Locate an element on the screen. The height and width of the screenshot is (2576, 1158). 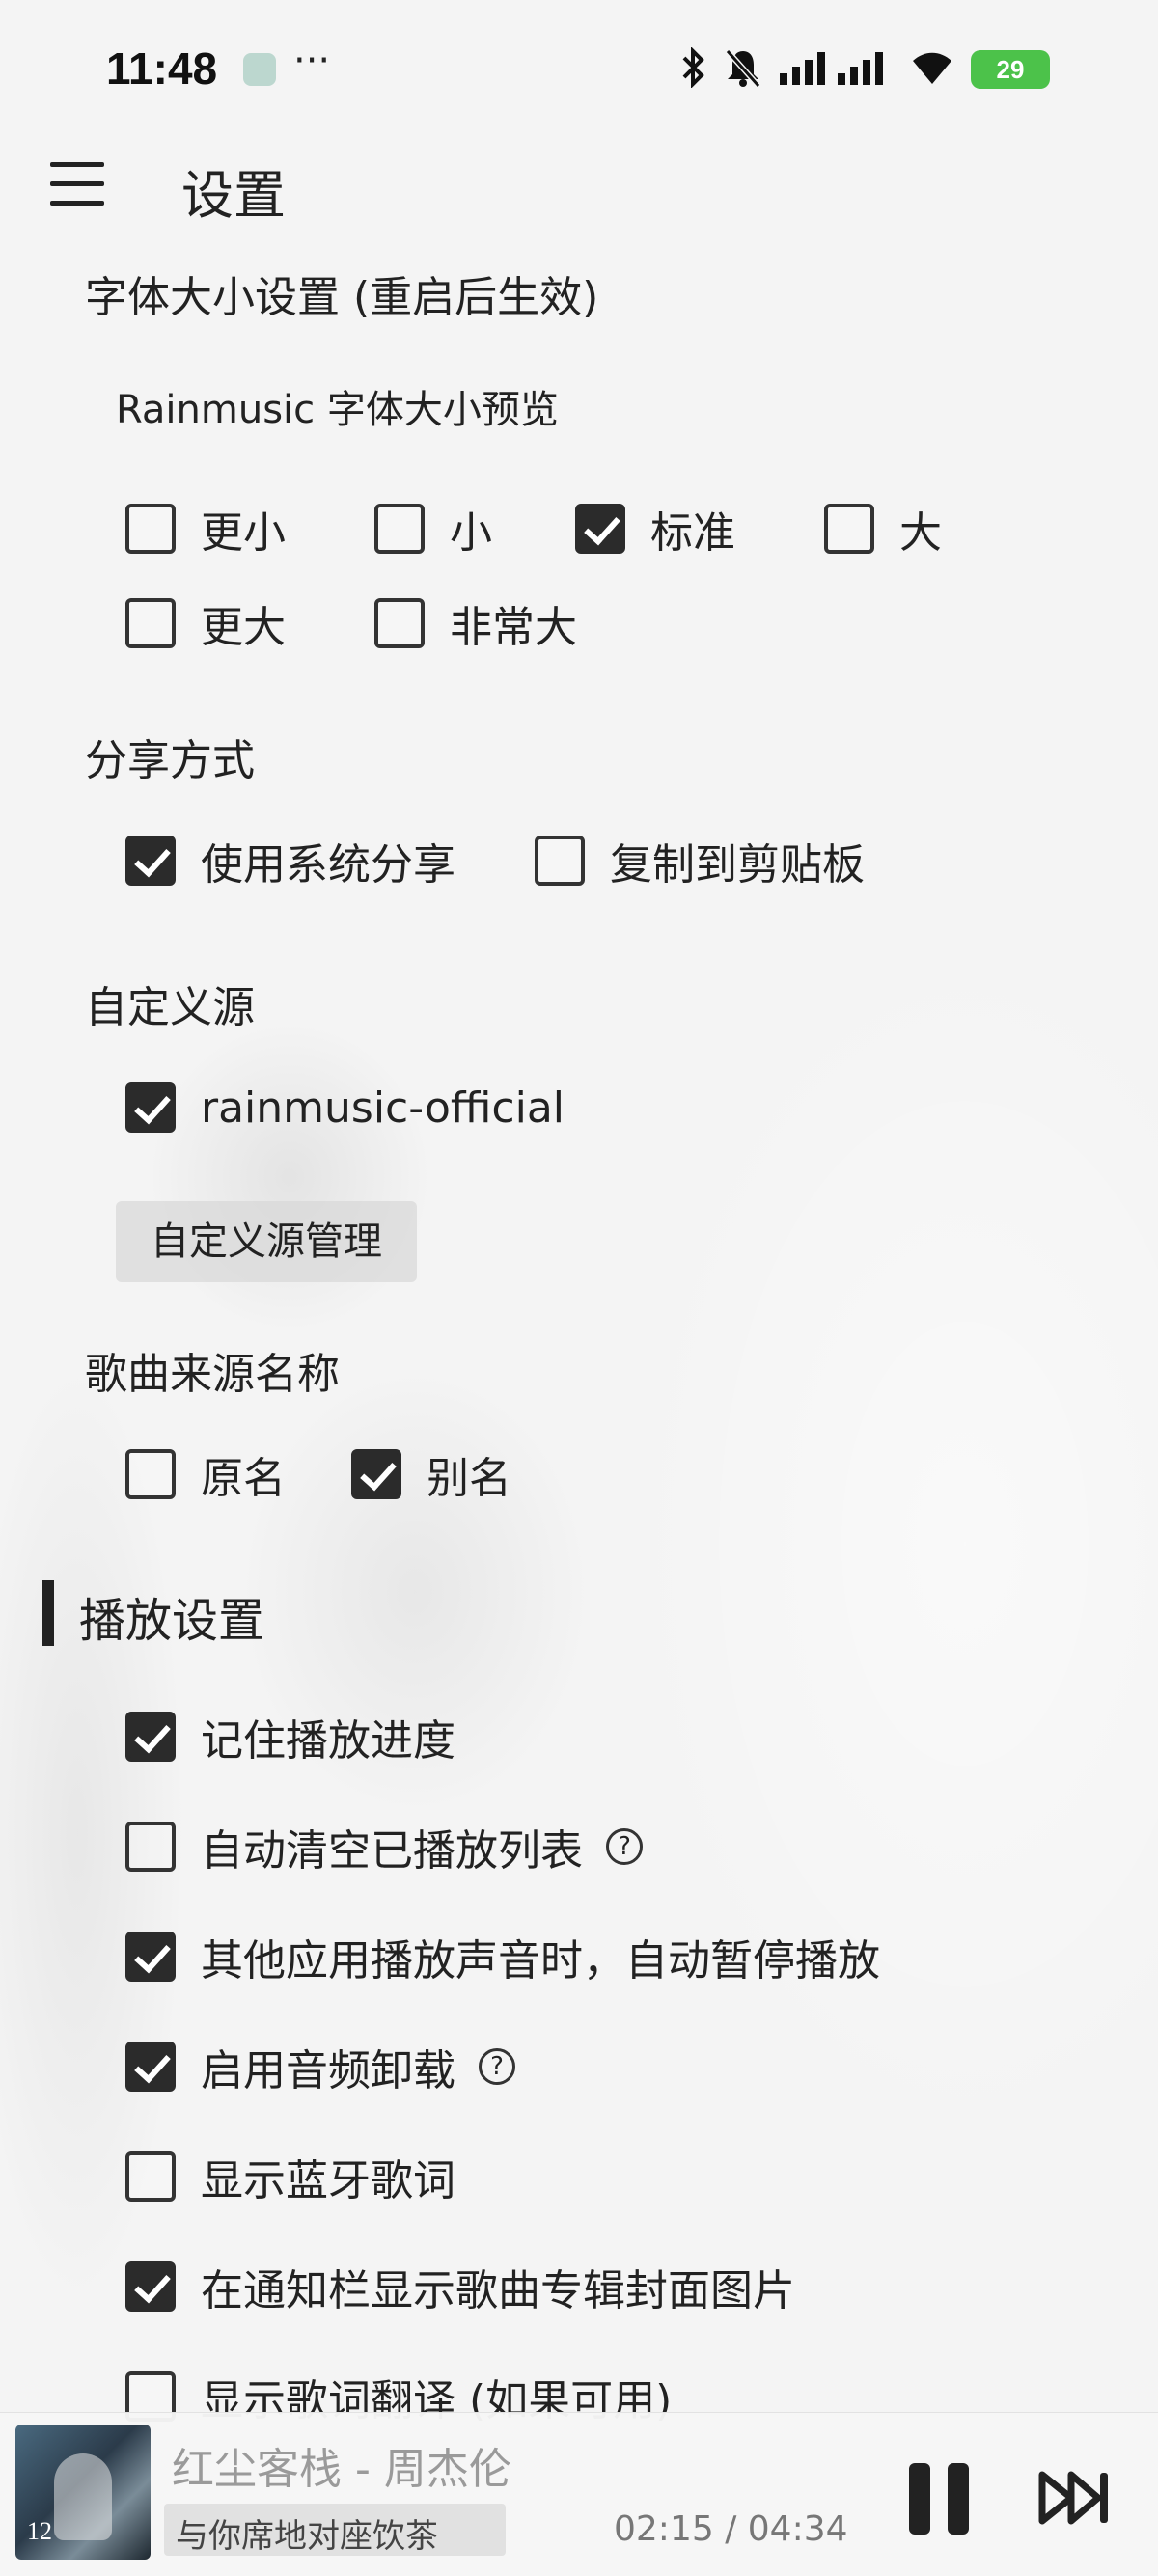
option-label: 小 is located at coordinates (471, 533).